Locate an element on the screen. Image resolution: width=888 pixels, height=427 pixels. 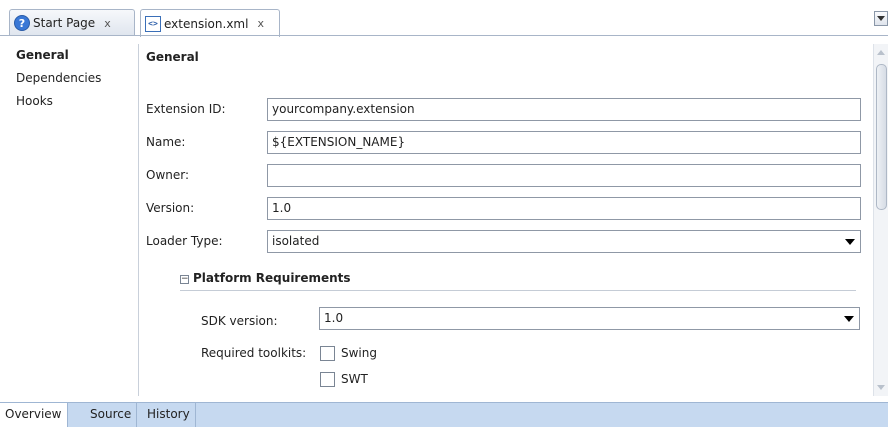
tab-start-page: ? Start Page x is located at coordinates (72, 22).